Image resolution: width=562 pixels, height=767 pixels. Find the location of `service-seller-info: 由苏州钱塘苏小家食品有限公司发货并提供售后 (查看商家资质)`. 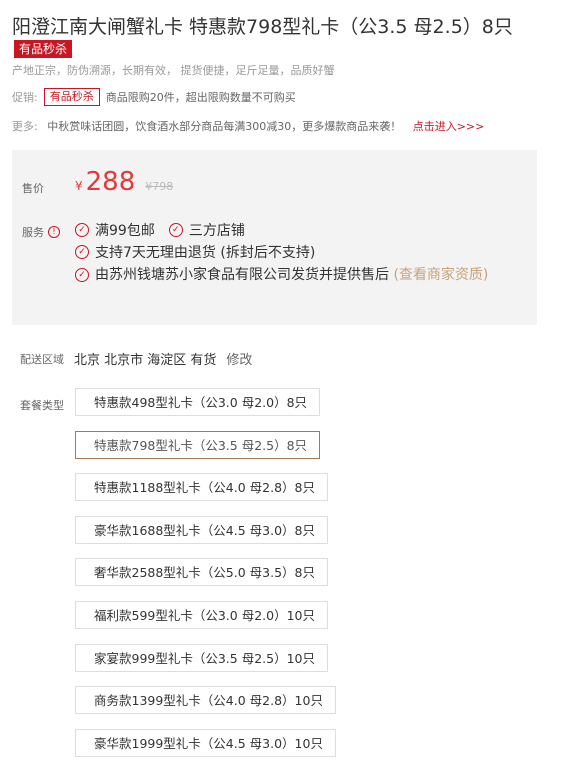

service-seller-info: 由苏州钱塘苏小家食品有限公司发货并提供售后 (查看商家资质) is located at coordinates (291, 275).